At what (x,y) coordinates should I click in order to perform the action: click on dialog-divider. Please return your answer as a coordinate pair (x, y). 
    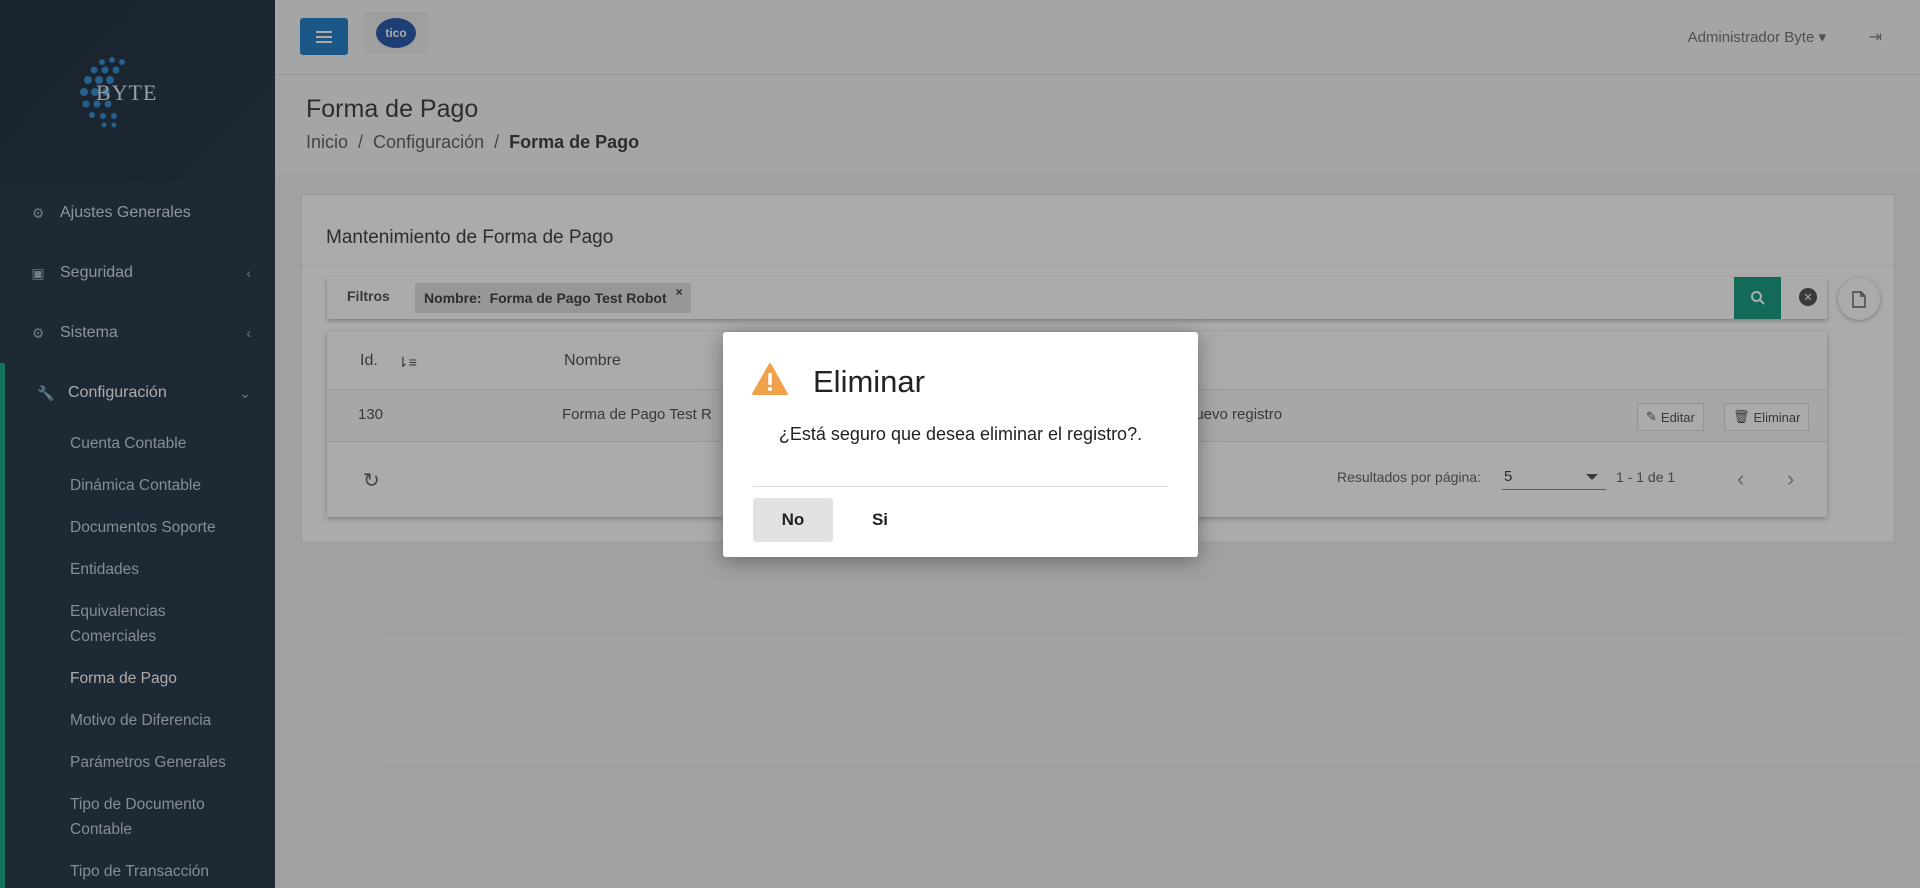
    Looking at the image, I should click on (960, 486).